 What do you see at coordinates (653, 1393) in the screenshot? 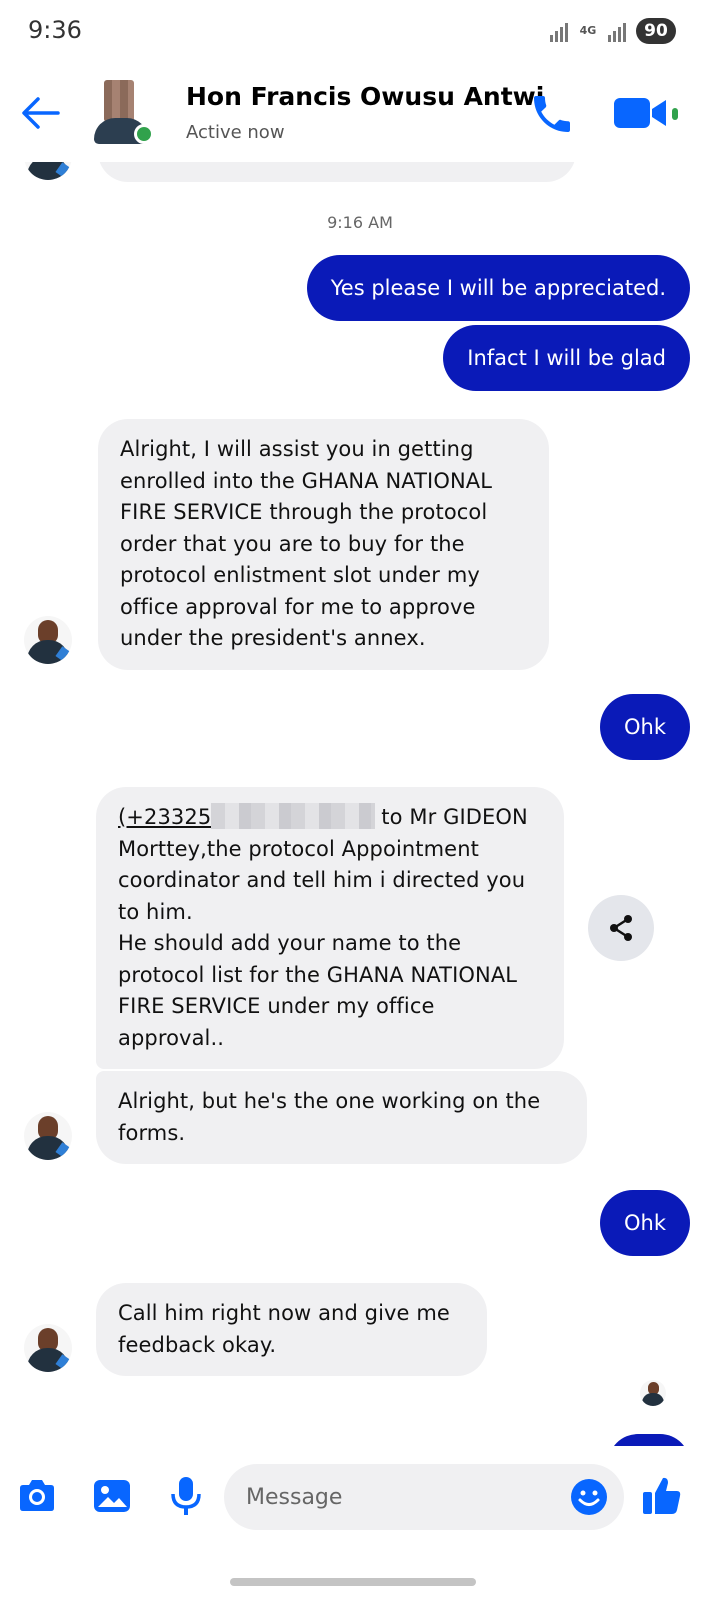
I see `read-receipt-avatar` at bounding box center [653, 1393].